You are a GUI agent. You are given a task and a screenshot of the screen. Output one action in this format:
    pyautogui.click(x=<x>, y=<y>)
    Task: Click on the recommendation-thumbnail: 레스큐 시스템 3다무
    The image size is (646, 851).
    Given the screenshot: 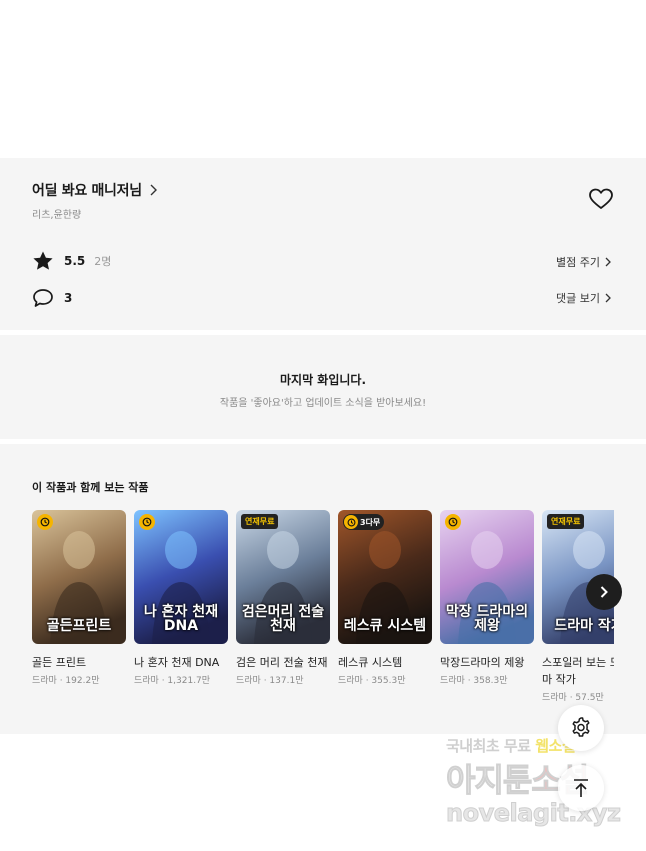 What is the action you would take?
    pyautogui.click(x=385, y=577)
    